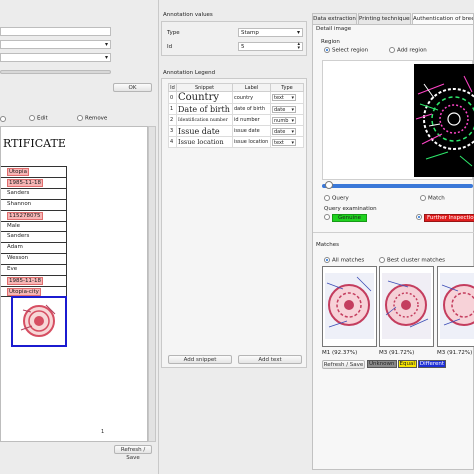 The width and height of the screenshot is (474, 474). Describe the element at coordinates (412, 260) in the screenshot. I see `best-cluster-option: Best cluster matches` at that location.